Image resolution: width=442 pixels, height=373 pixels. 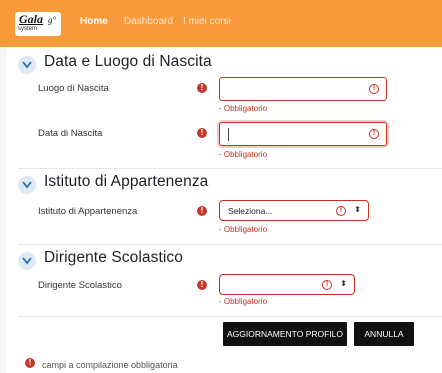 What do you see at coordinates (31, 19) in the screenshot?
I see `logo-word: Gala` at bounding box center [31, 19].